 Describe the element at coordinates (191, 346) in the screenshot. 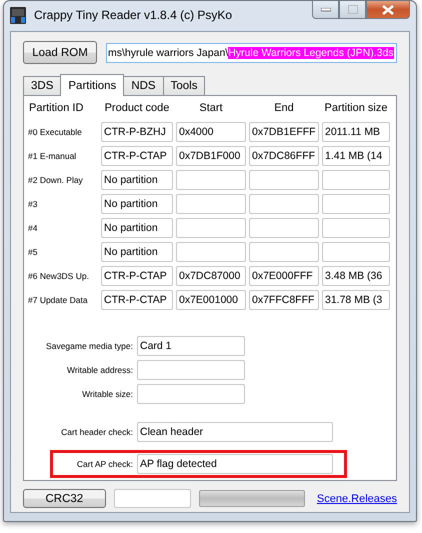

I see `value-field: Card 1` at that location.